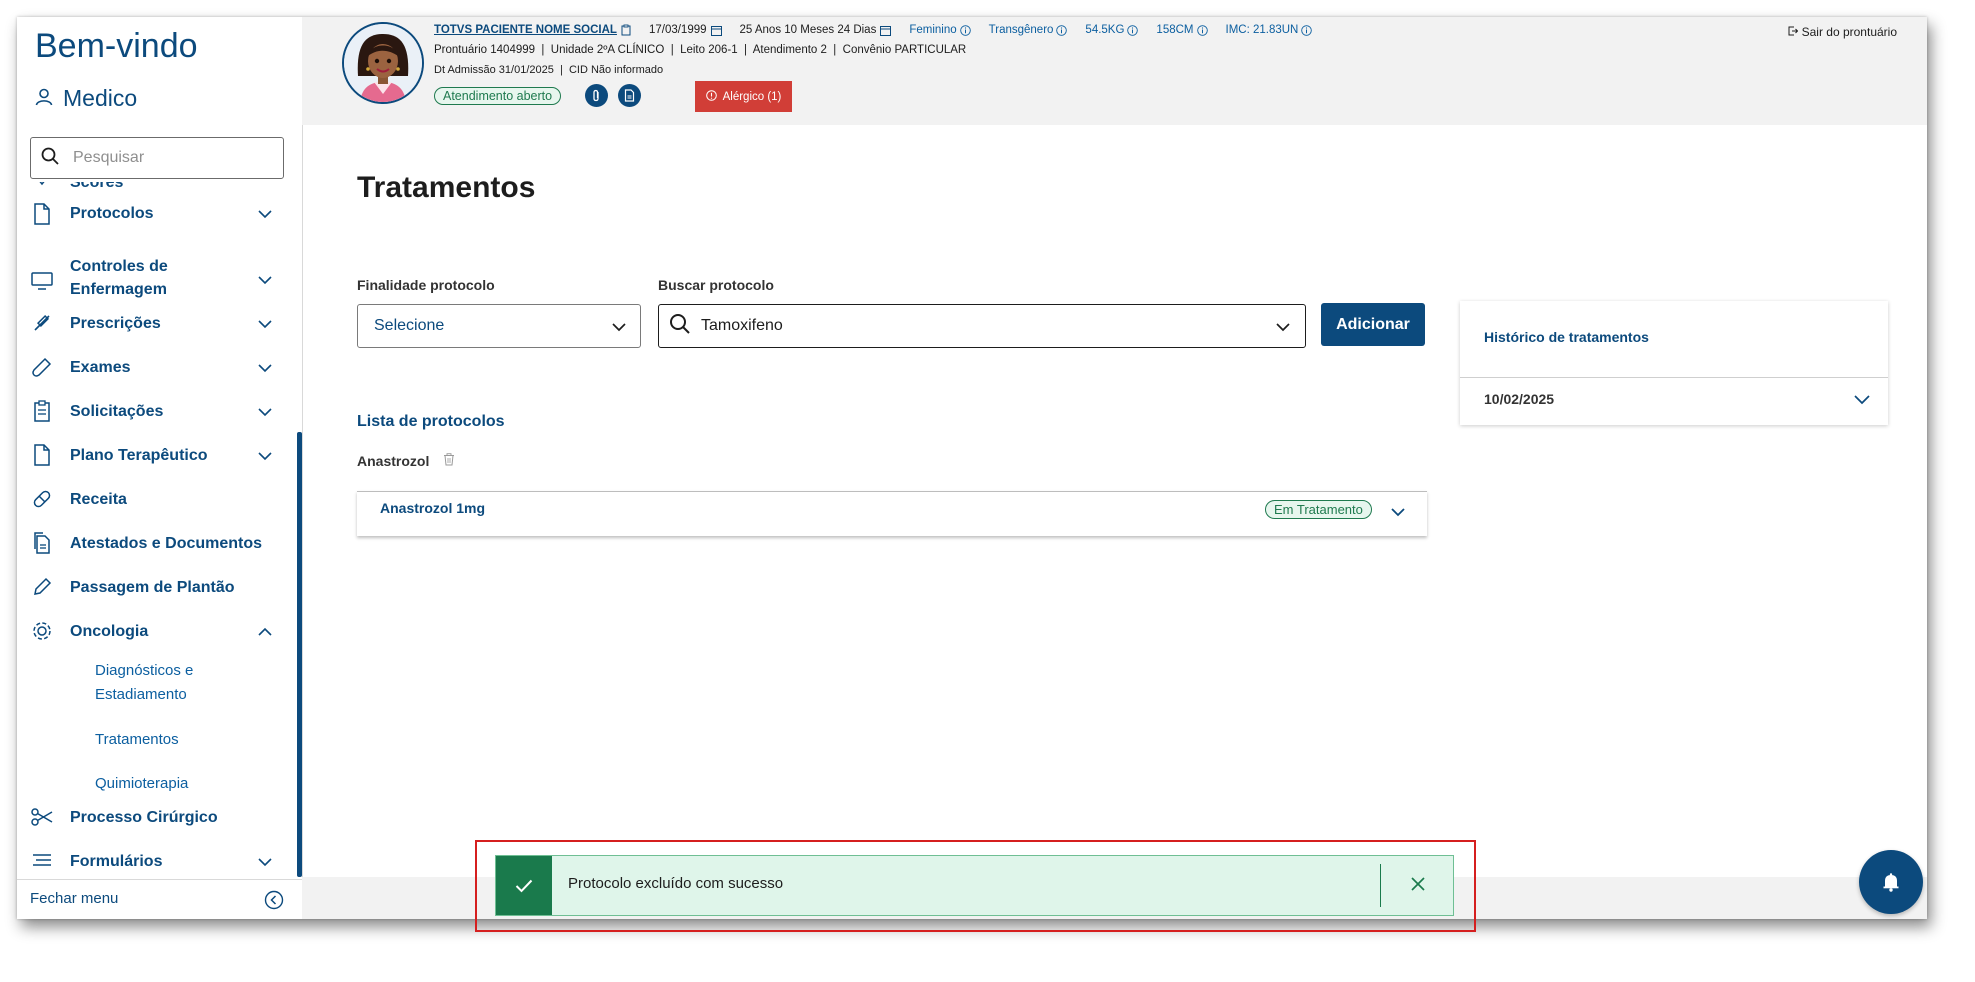  What do you see at coordinates (498, 95) in the screenshot?
I see `status-badge: Atendimento aberto` at bounding box center [498, 95].